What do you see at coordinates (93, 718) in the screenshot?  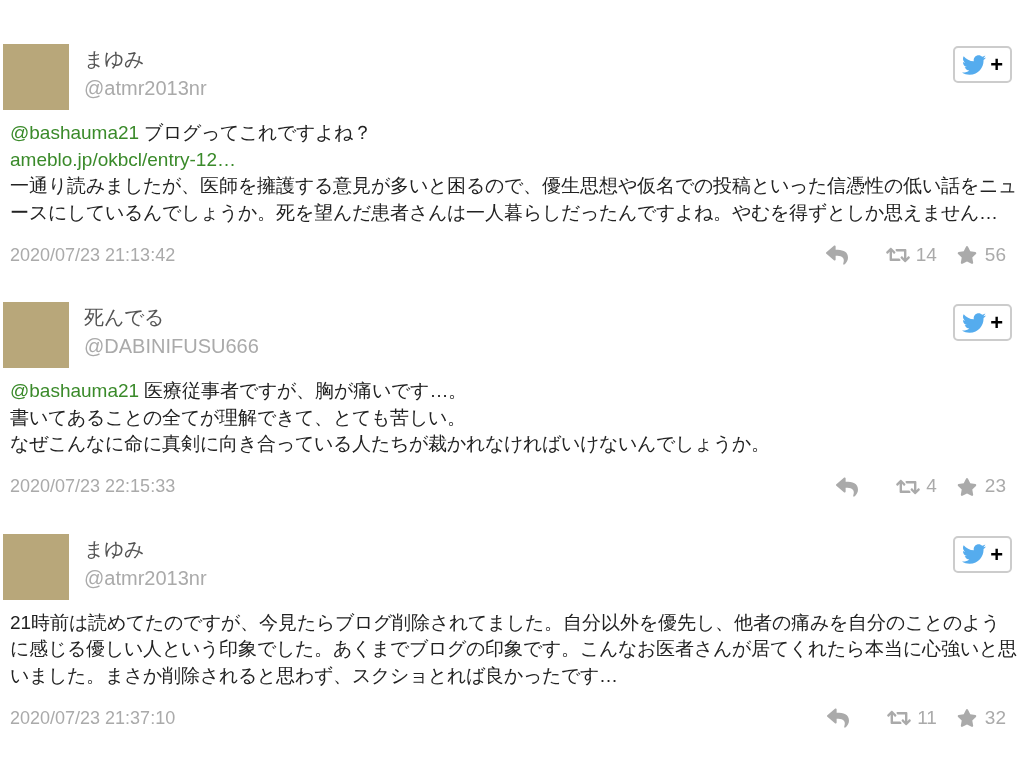 I see `timestamp: 2020/07/23 21:37:10` at bounding box center [93, 718].